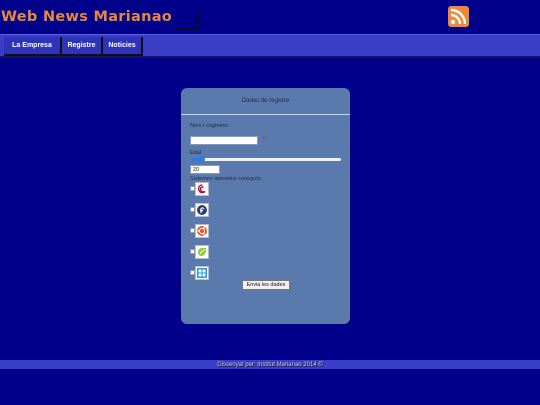  Describe the element at coordinates (266, 285) in the screenshot. I see `submit-button: Envia les dades` at that location.